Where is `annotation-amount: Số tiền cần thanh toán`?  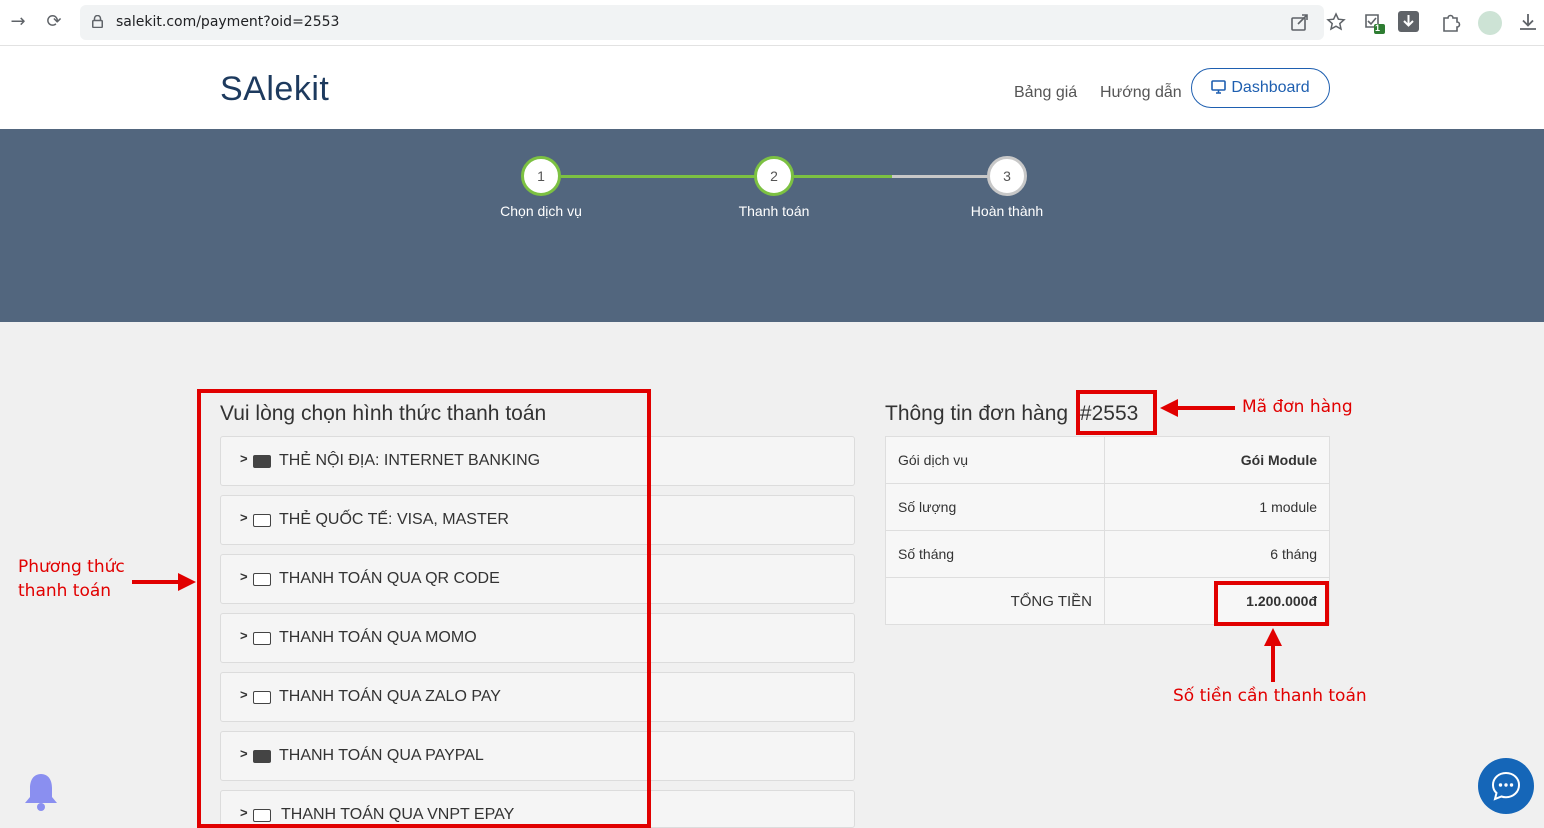 annotation-amount: Số tiền cần thanh toán is located at coordinates (1270, 696).